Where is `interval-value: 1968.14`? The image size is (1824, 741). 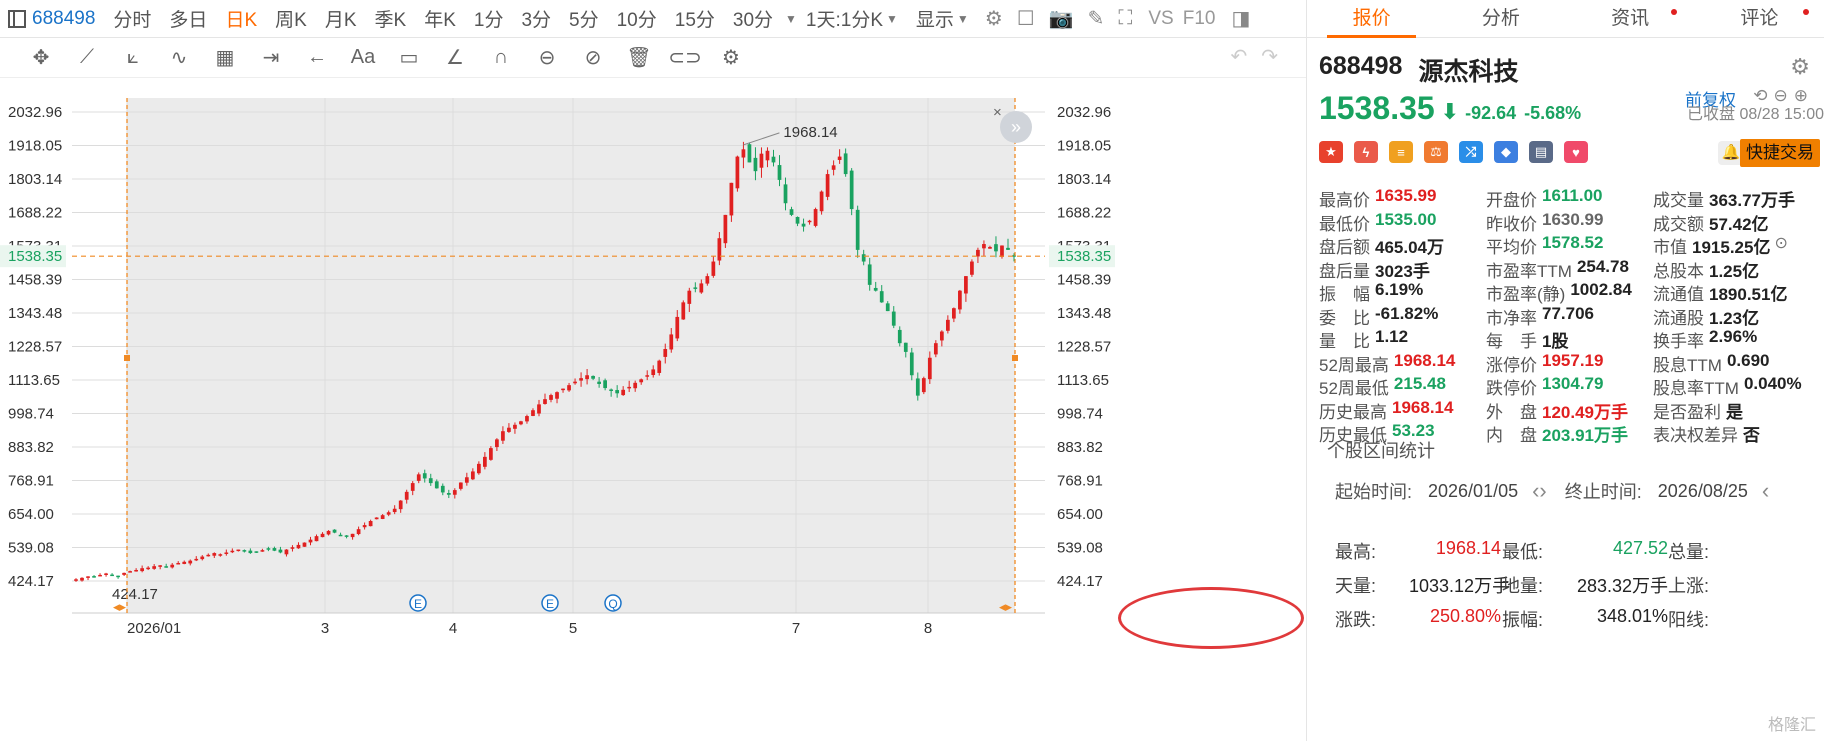
interval-value: 1968.14 is located at coordinates (1468, 548).